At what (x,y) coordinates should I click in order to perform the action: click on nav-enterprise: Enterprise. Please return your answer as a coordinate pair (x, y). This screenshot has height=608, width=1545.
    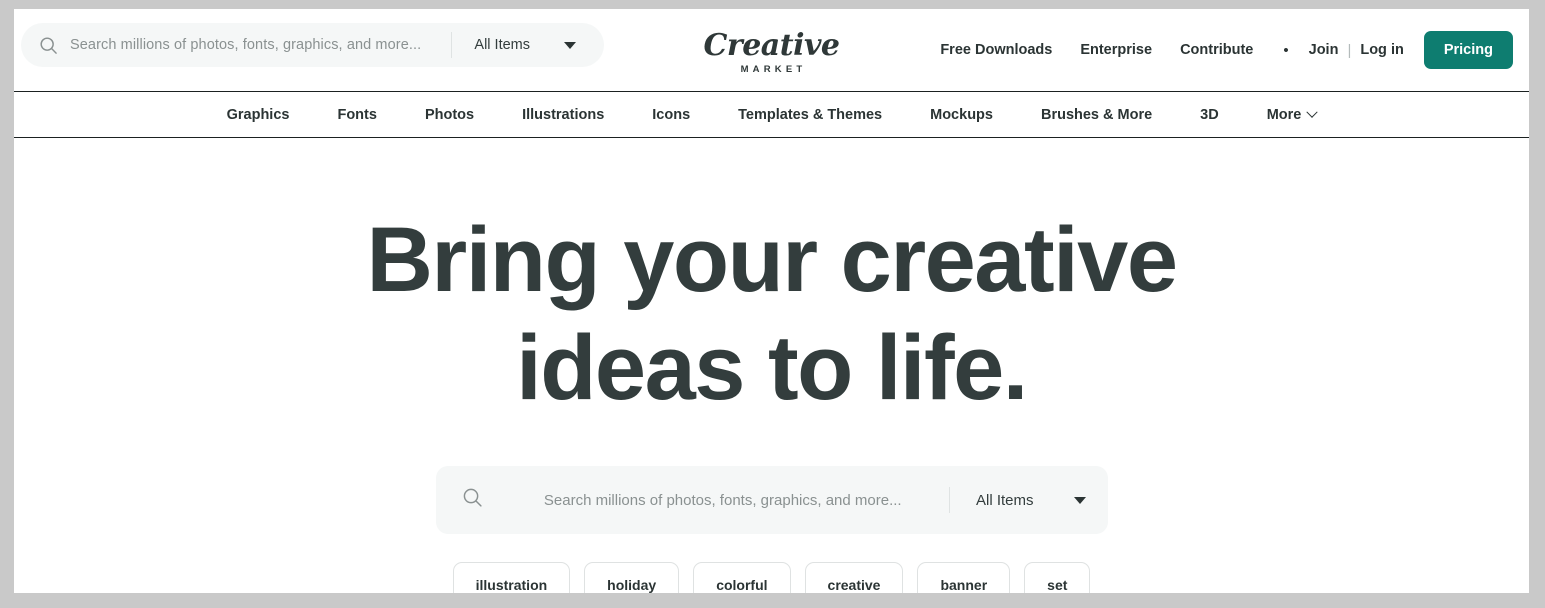
    Looking at the image, I should click on (1116, 50).